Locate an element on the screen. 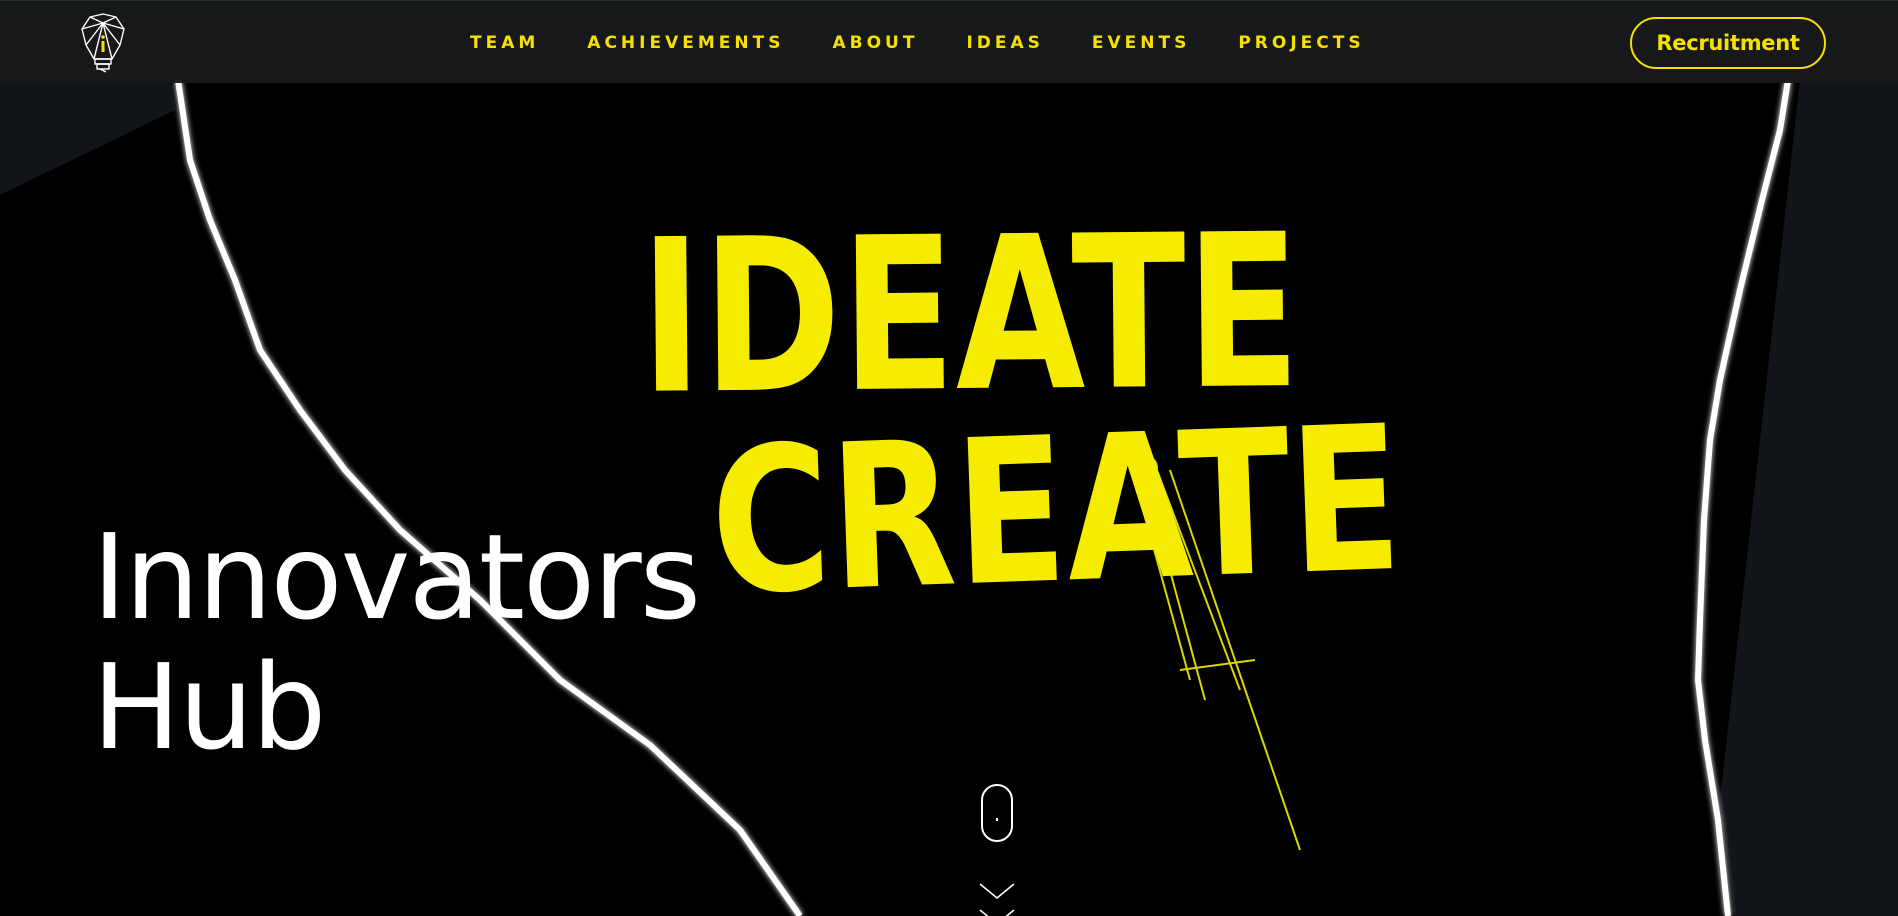  scroll-wheel is located at coordinates (997, 819).